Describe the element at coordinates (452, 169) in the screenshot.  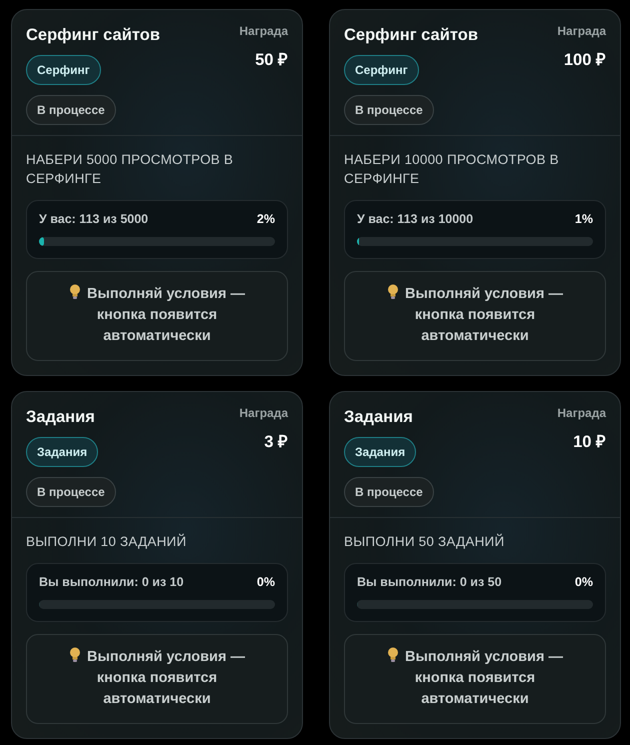
I see `goal-text: НАБЕРИ 10000 ПРОСМОТРОВ В СЕРФИНГЕ` at that location.